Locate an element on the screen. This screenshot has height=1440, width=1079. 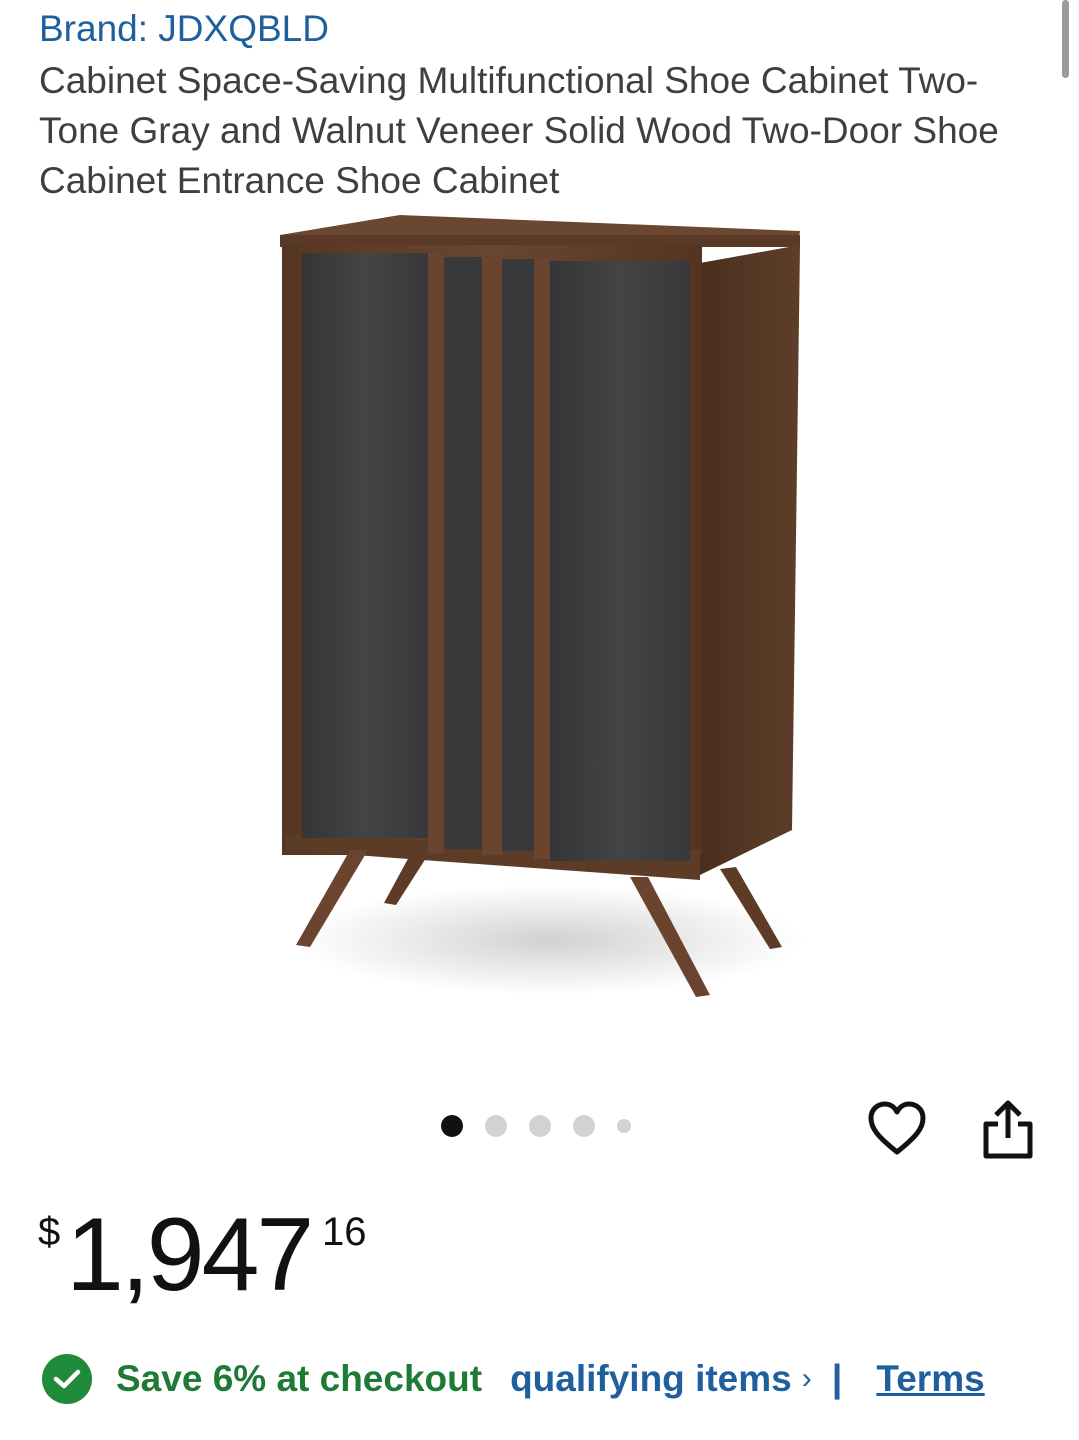
terms-link: Terms is located at coordinates (930, 1379).